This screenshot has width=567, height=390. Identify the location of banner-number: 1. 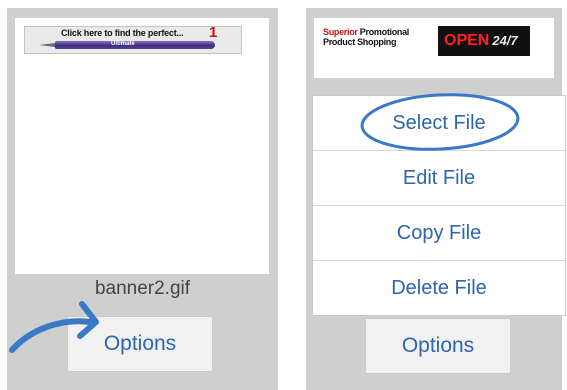
(213, 32).